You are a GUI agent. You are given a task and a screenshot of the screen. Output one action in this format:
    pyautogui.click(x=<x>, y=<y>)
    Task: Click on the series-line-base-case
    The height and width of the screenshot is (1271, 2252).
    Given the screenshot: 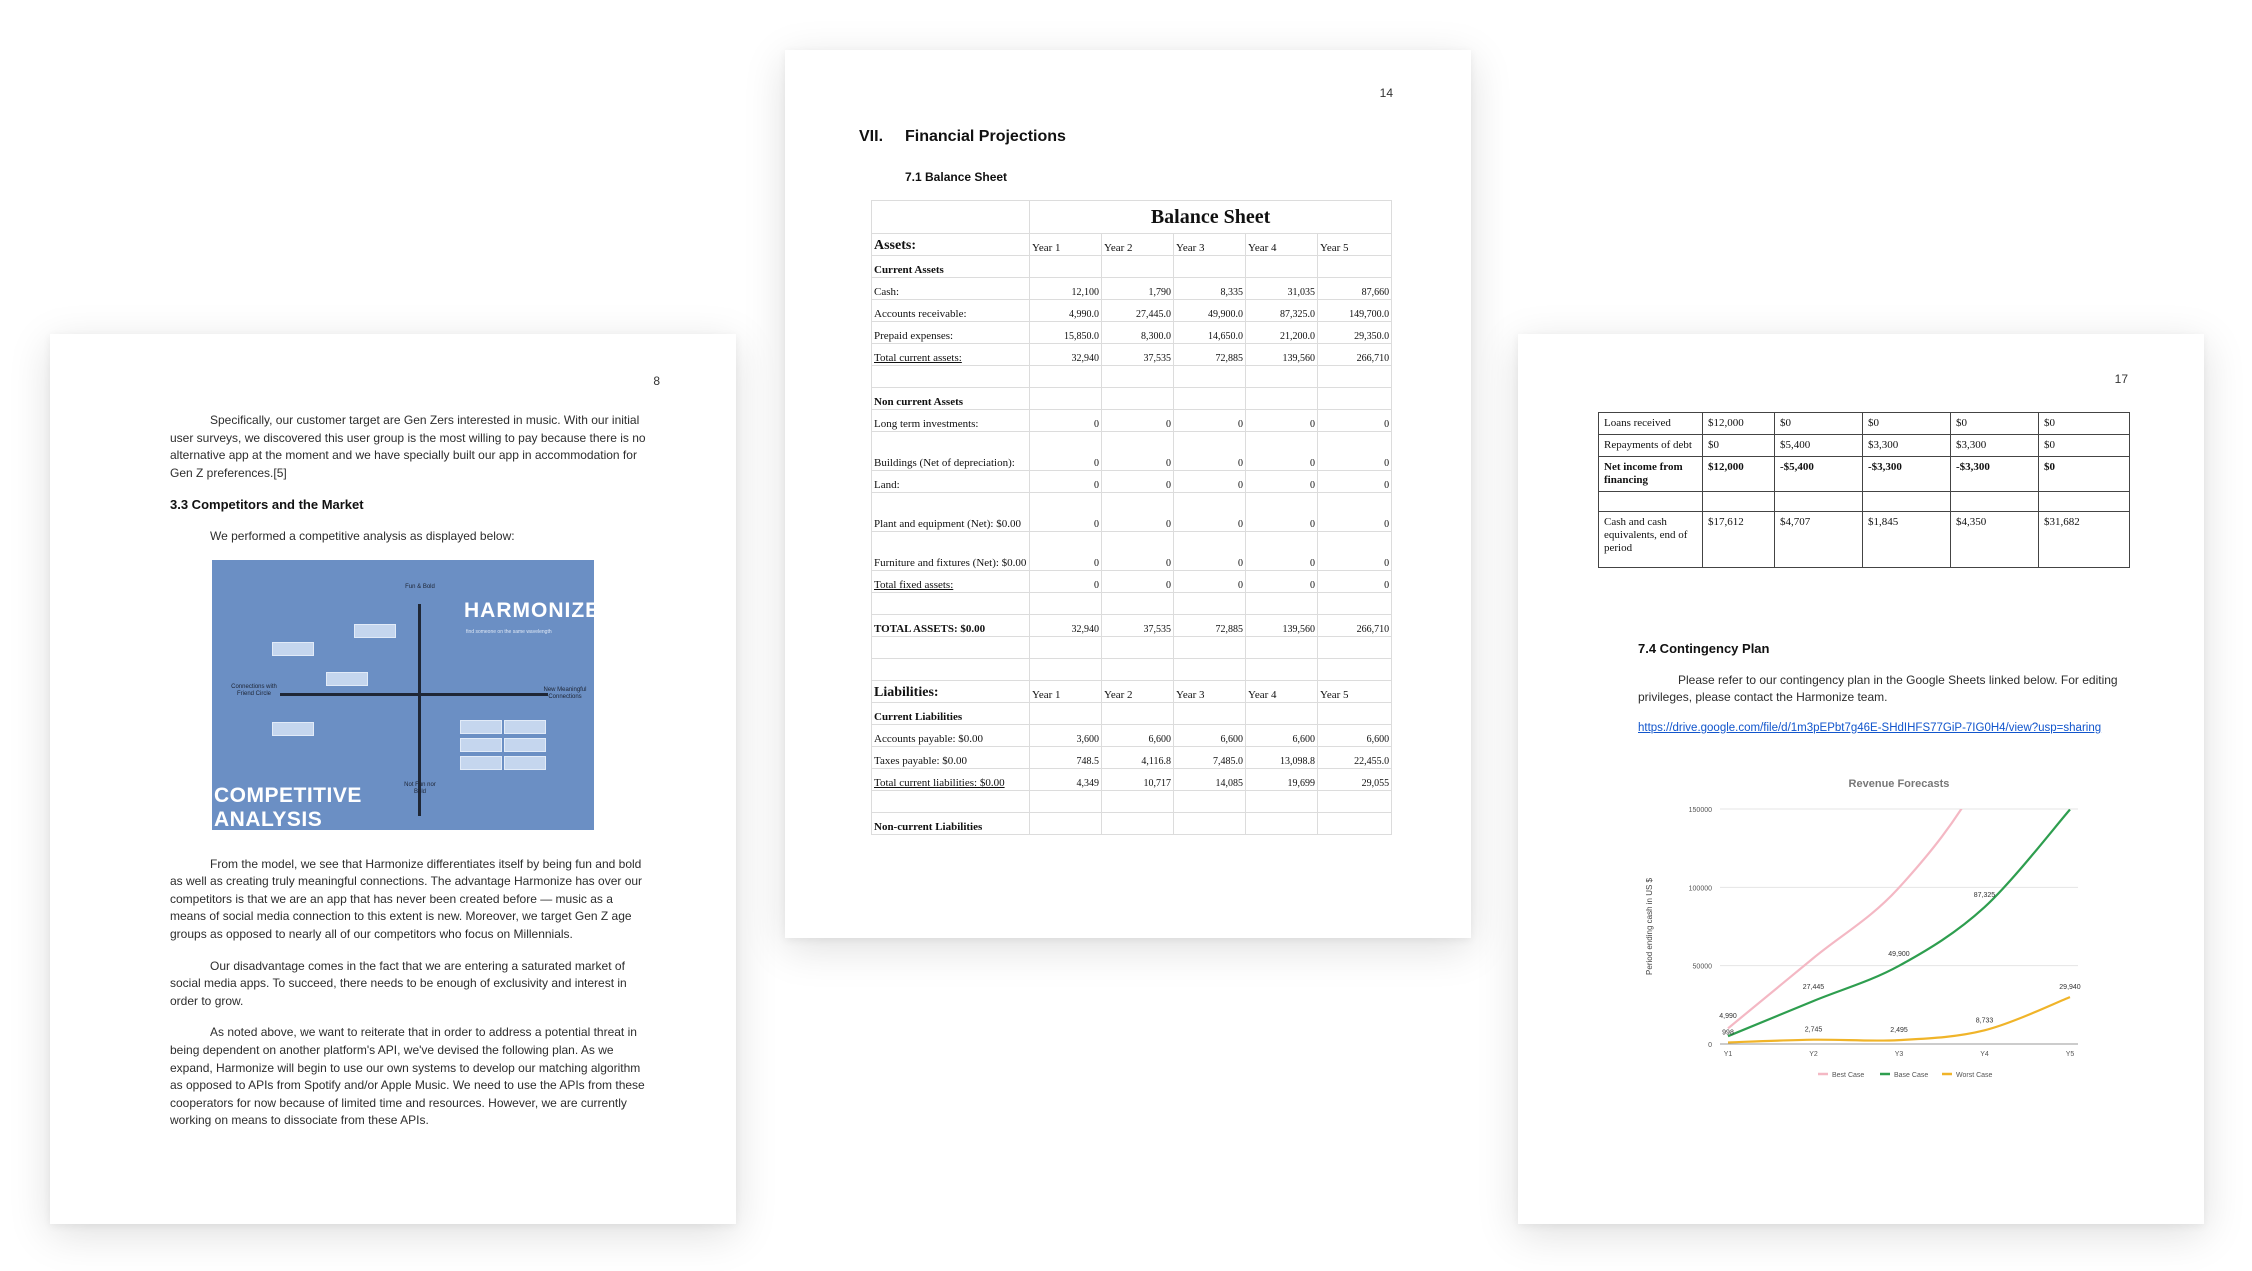 What is the action you would take?
    pyautogui.click(x=1899, y=923)
    